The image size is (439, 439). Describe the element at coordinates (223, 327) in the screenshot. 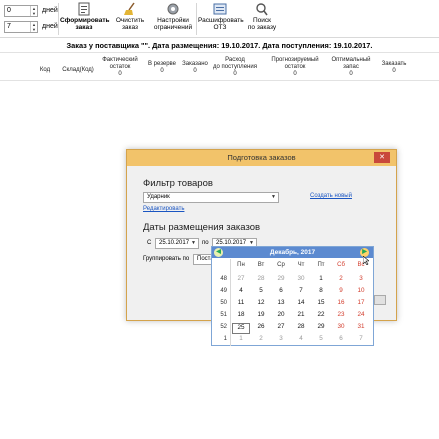

I see `week-number: 52` at that location.